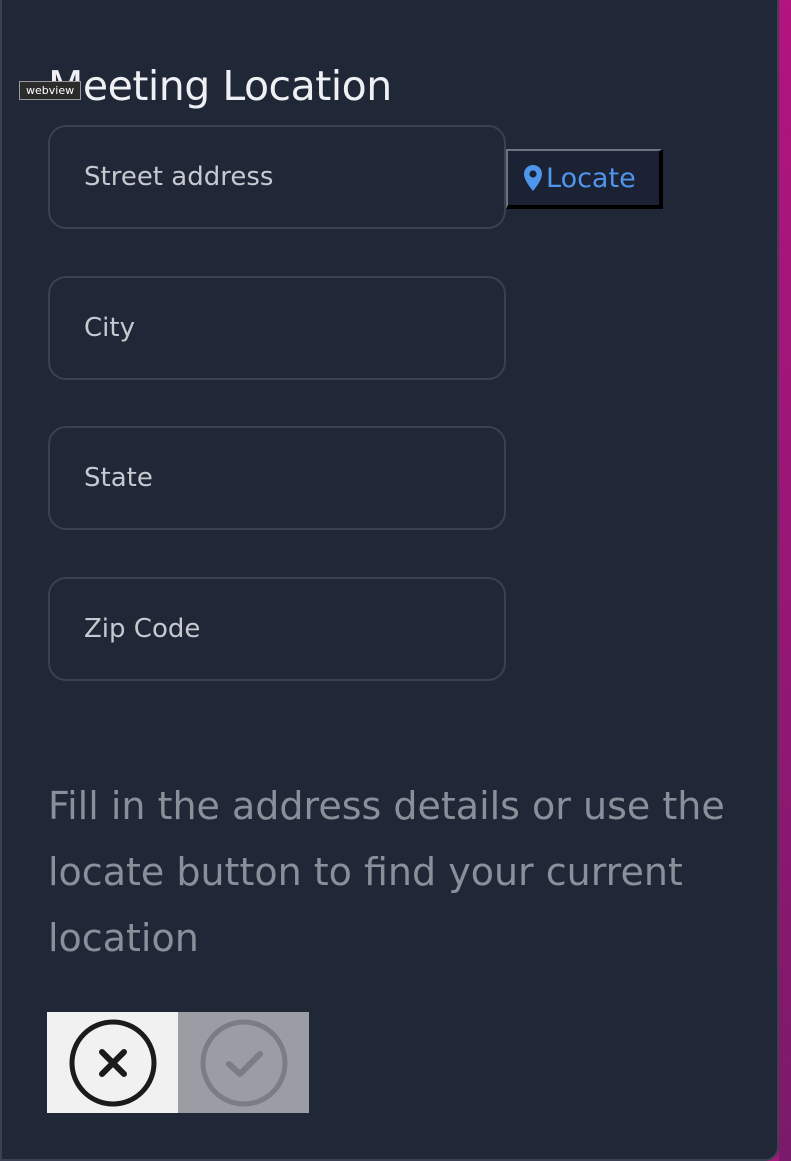 Image resolution: width=791 pixels, height=1161 pixels. I want to click on webview-tag: webview, so click(50, 90).